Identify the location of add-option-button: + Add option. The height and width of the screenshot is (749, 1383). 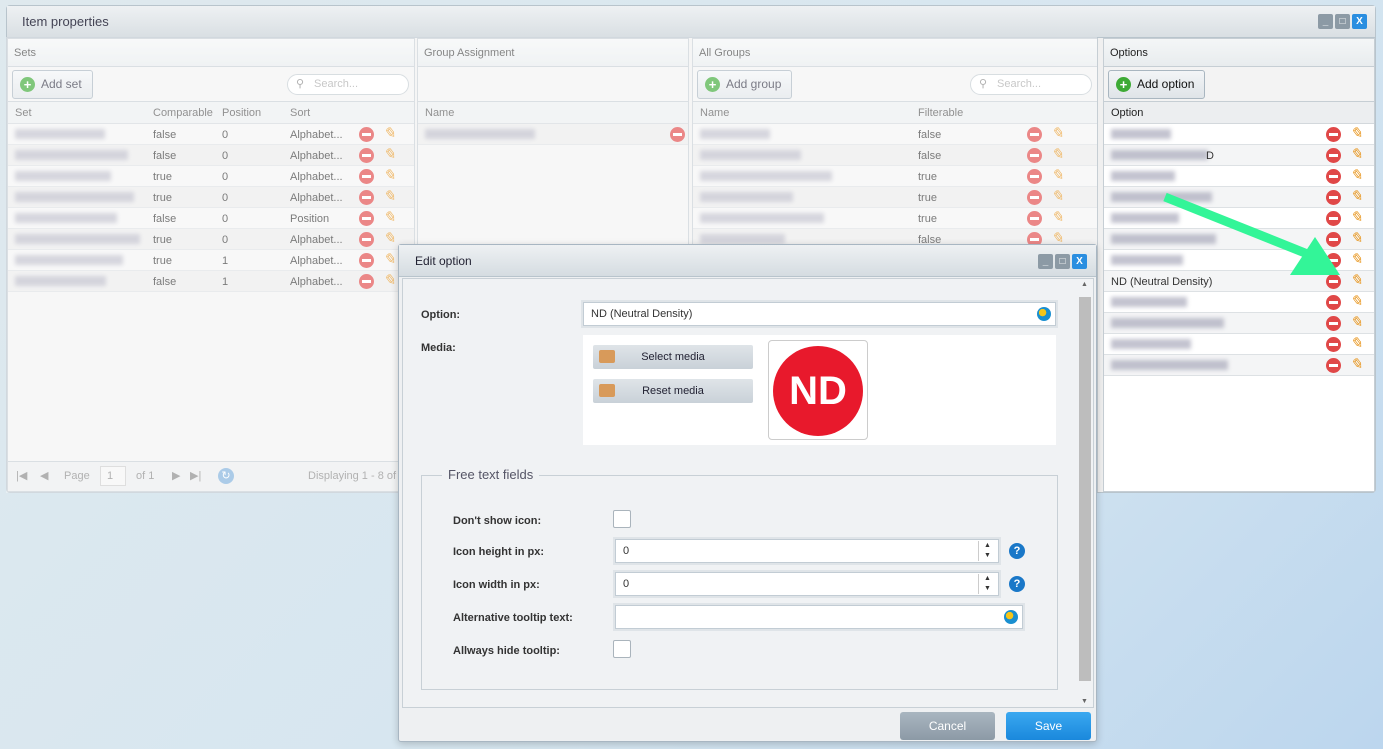
(1157, 84).